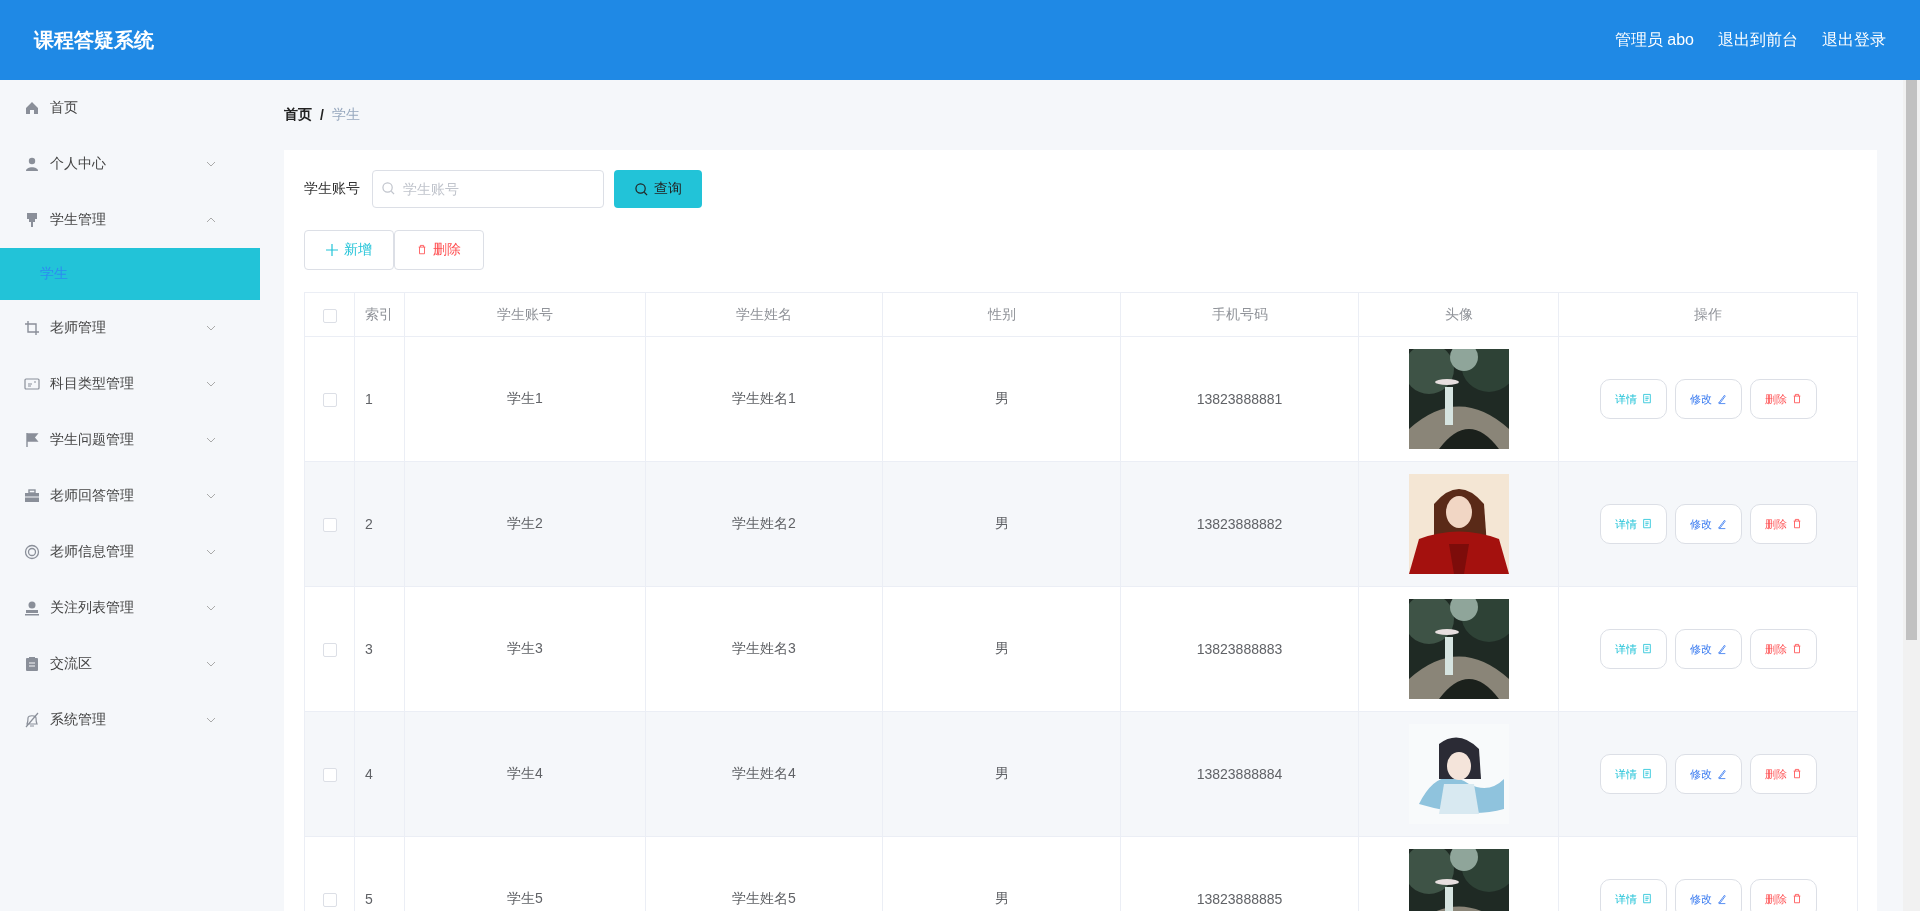 This screenshot has width=1920, height=911. What do you see at coordinates (332, 189) in the screenshot?
I see `search-label: 学生账号` at bounding box center [332, 189].